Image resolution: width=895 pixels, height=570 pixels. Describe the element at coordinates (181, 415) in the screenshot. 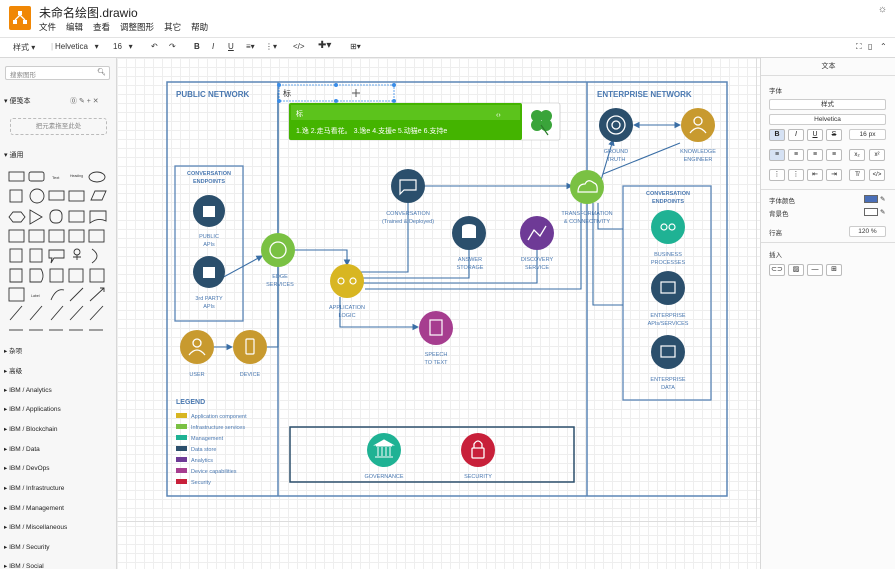

I see `legend-swatch` at that location.